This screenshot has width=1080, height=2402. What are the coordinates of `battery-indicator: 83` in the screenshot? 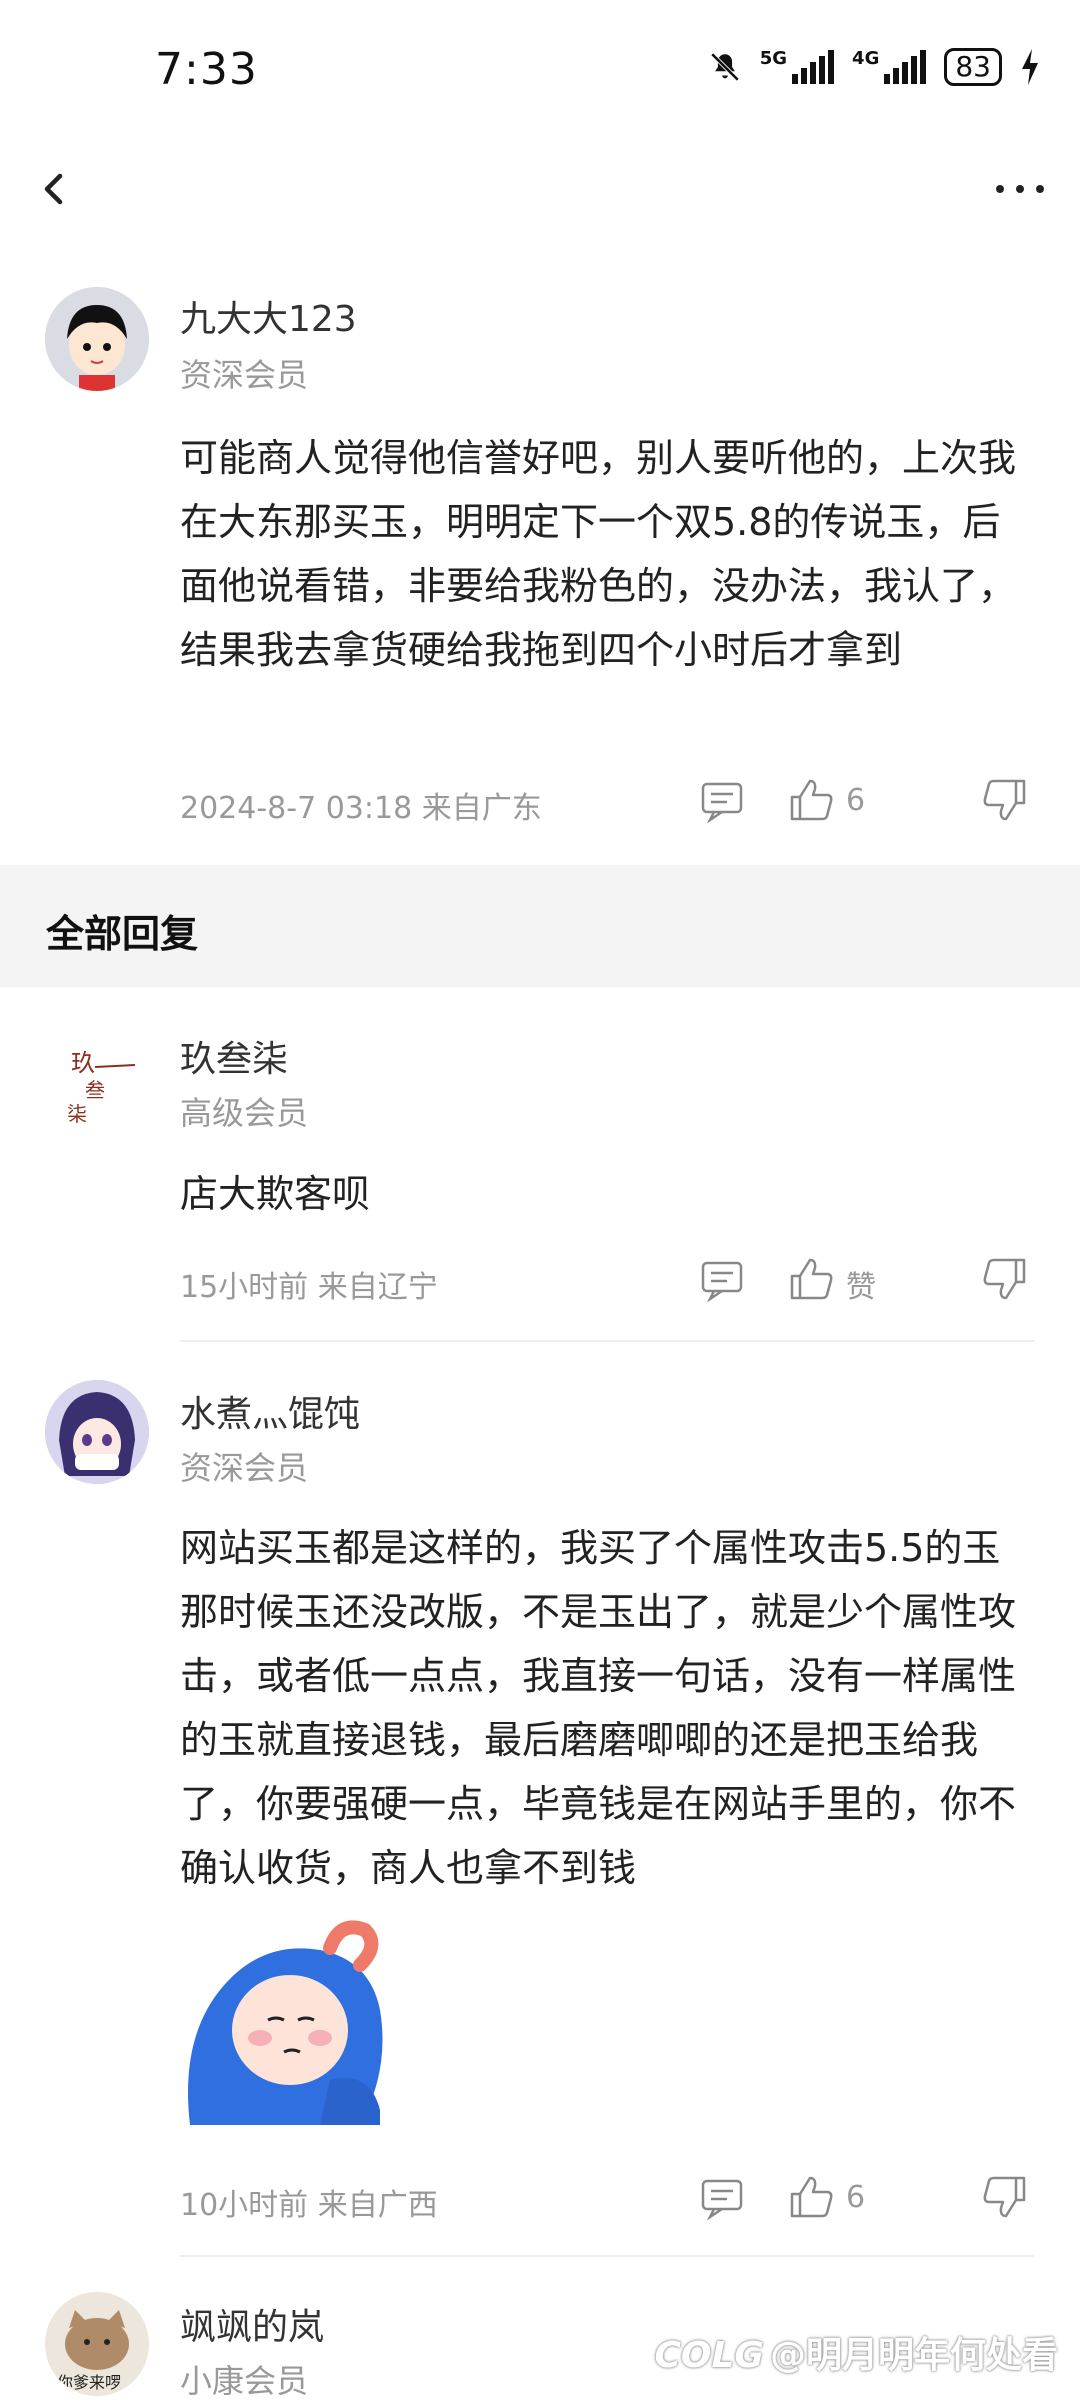 It's located at (973, 67).